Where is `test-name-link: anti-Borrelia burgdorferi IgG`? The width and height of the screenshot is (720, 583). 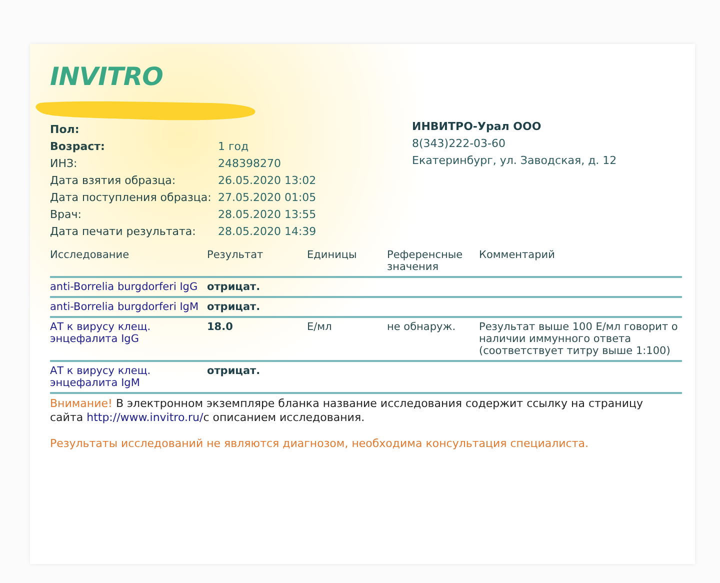 test-name-link: anti-Borrelia burgdorferi IgG is located at coordinates (128, 287).